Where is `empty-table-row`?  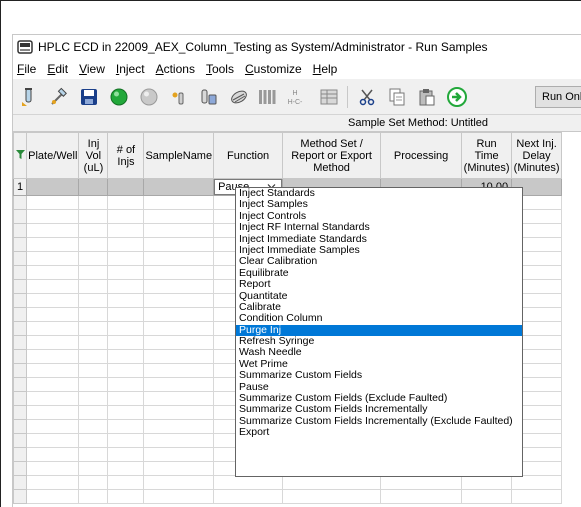 empty-table-row is located at coordinates (288, 496).